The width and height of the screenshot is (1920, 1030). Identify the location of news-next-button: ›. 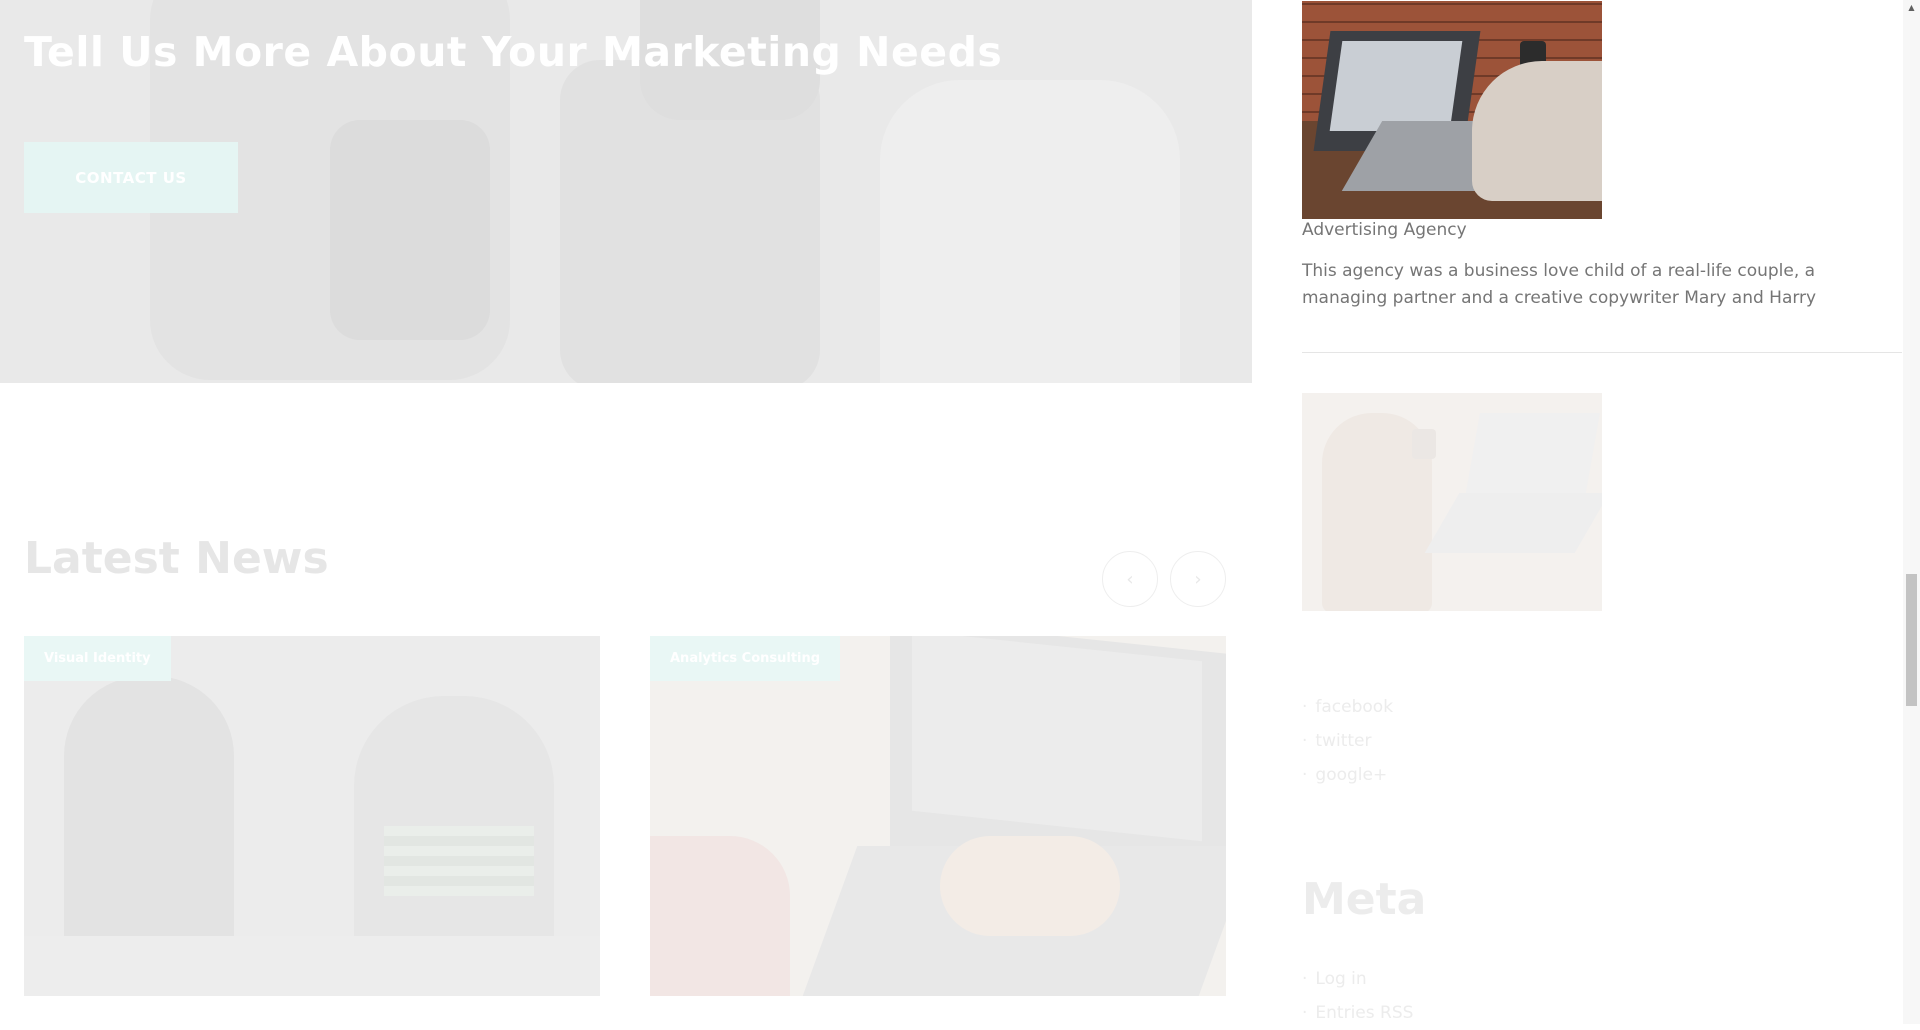
(1198, 579).